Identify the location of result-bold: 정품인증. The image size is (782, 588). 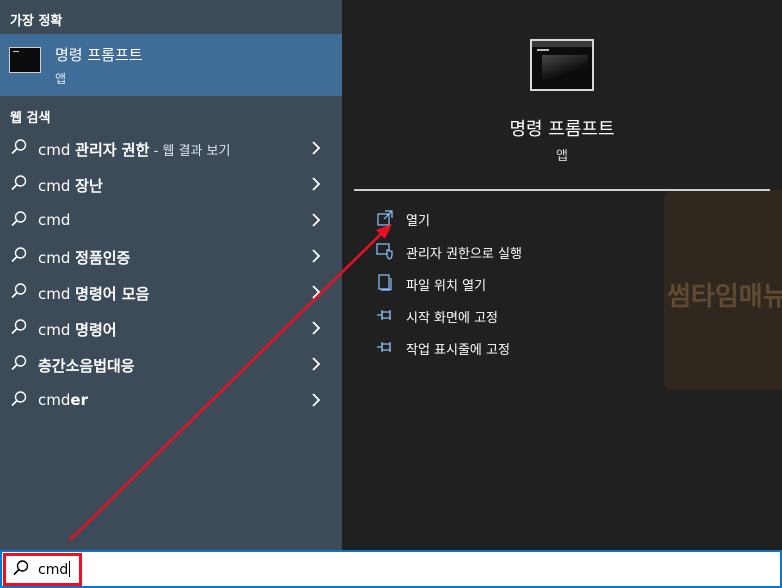
(103, 258).